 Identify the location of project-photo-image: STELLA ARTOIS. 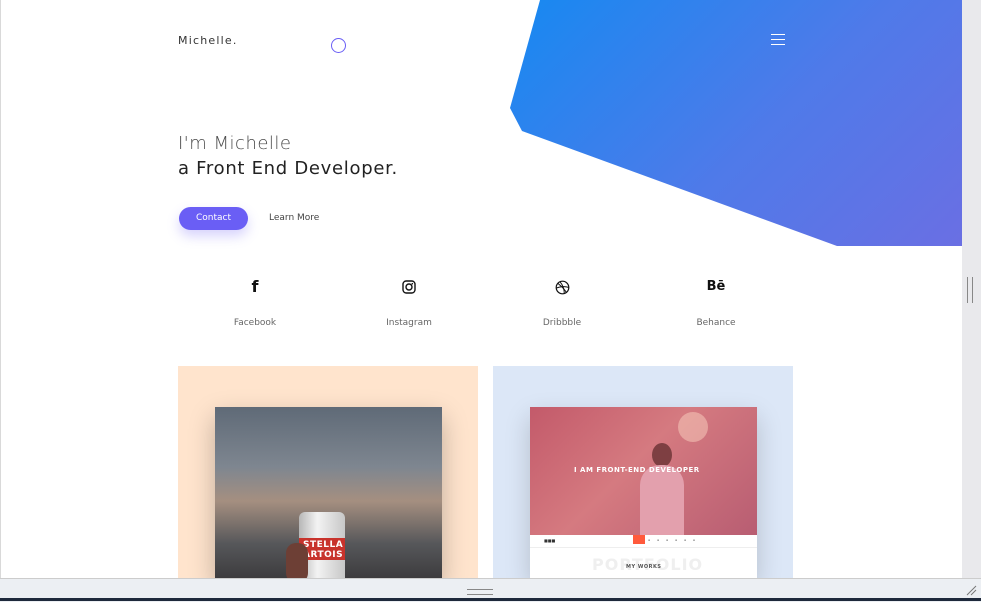
(328, 492).